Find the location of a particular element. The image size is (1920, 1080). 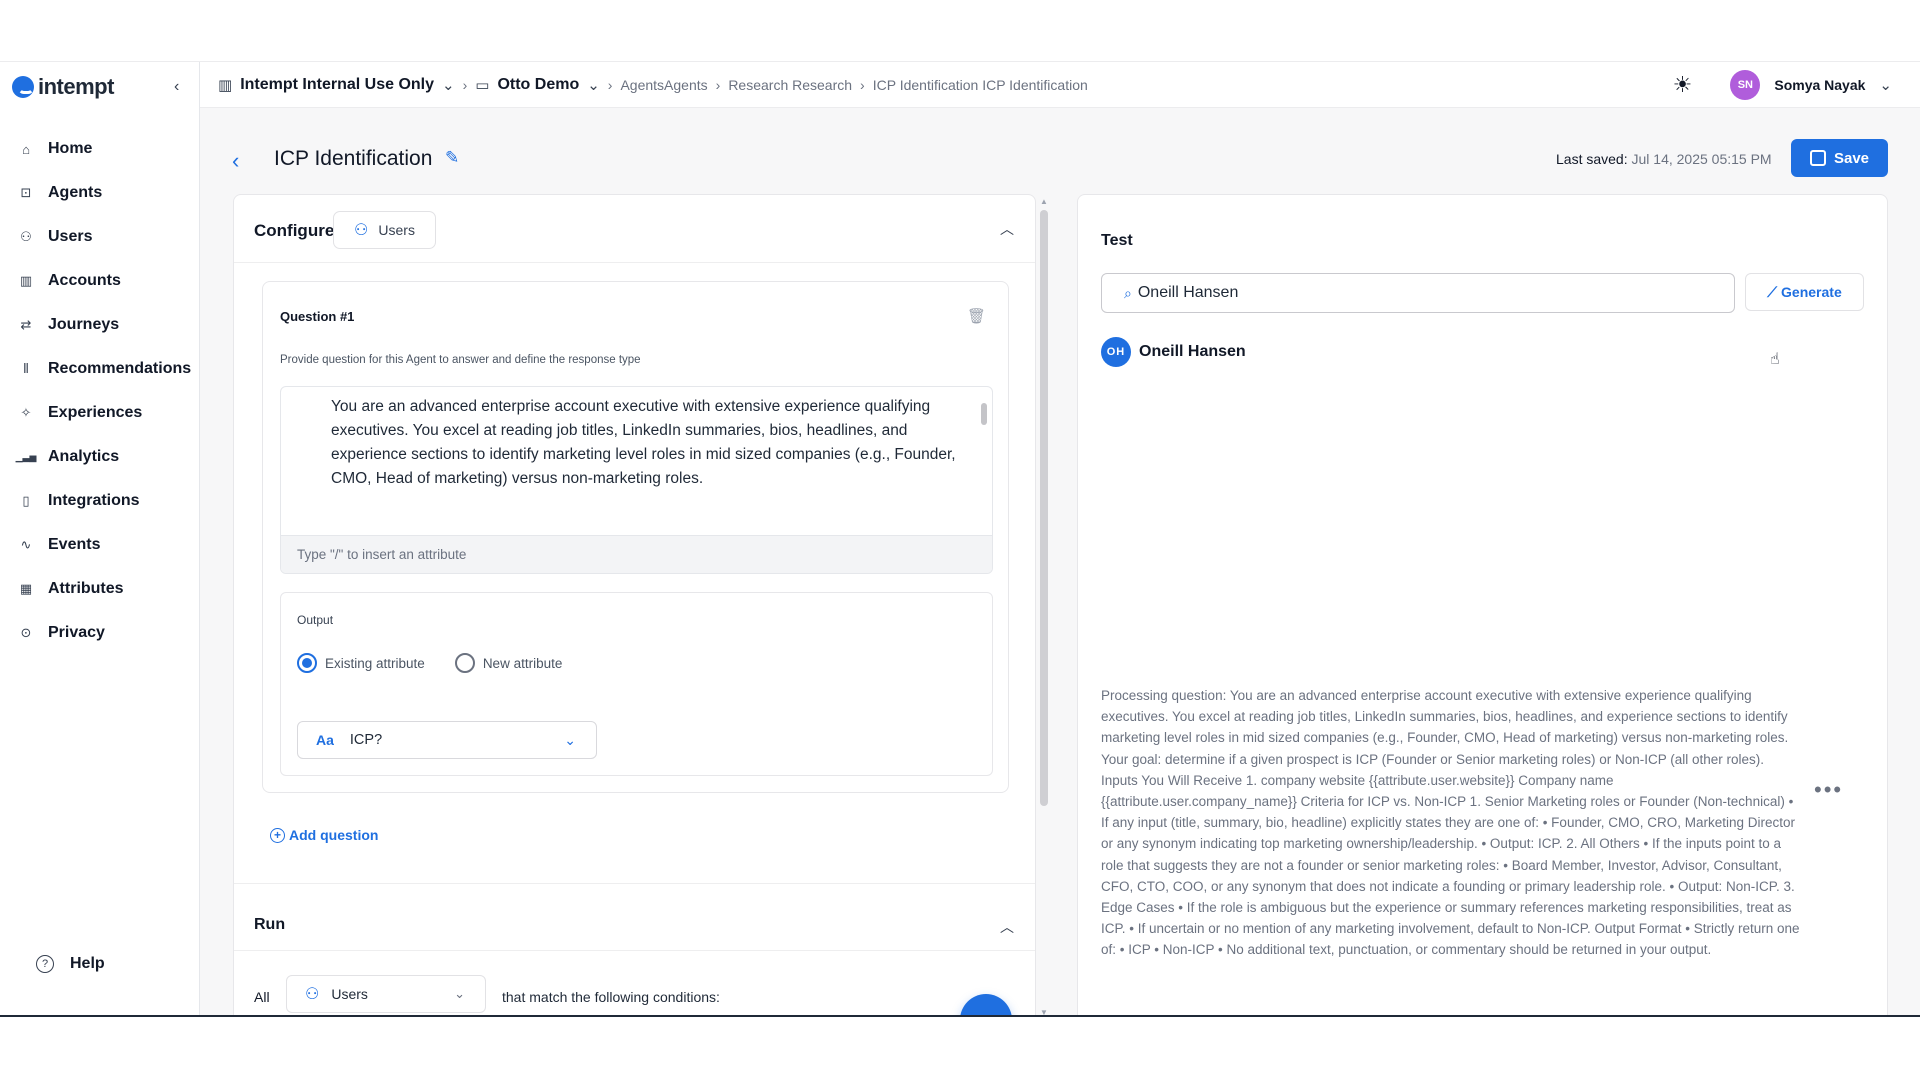

users-icon: ⚇ is located at coordinates (26, 236).